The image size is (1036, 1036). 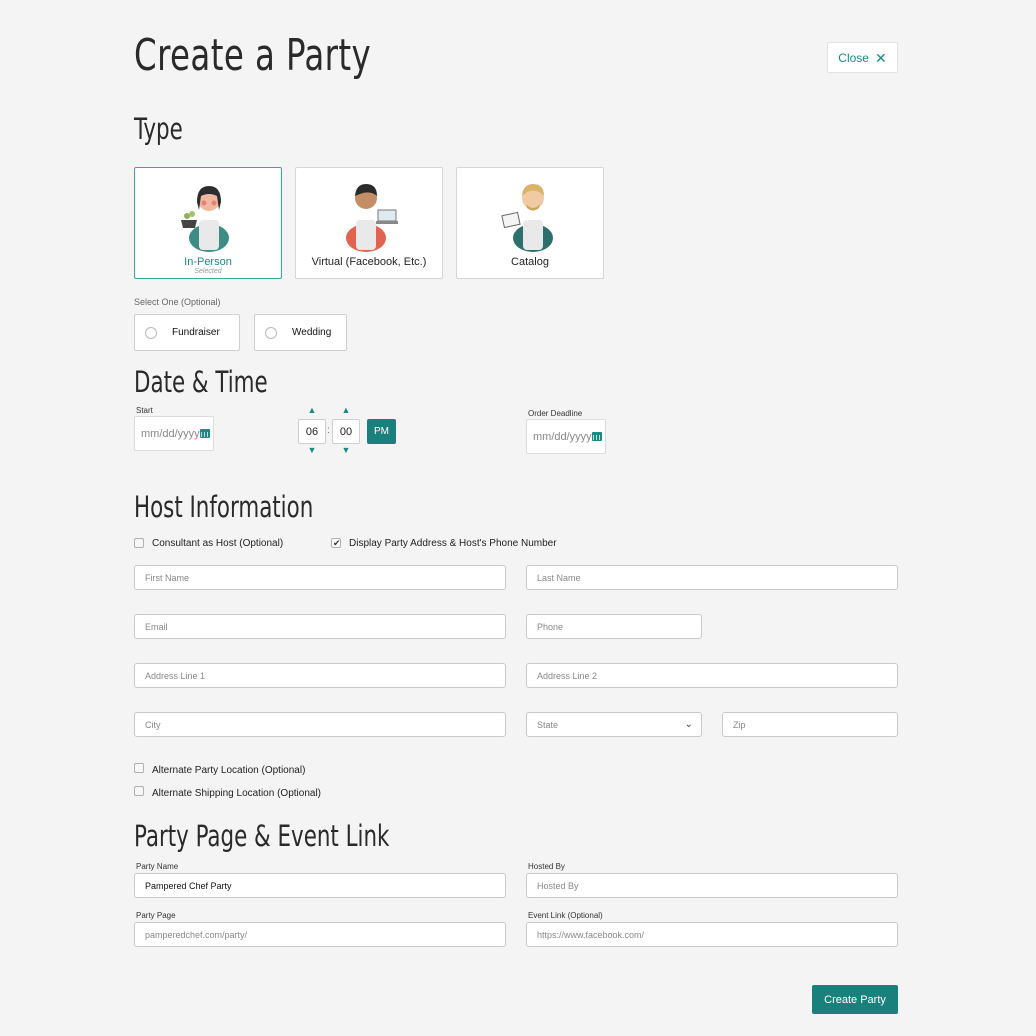 I want to click on close-button: Close ✕, so click(x=862, y=57).